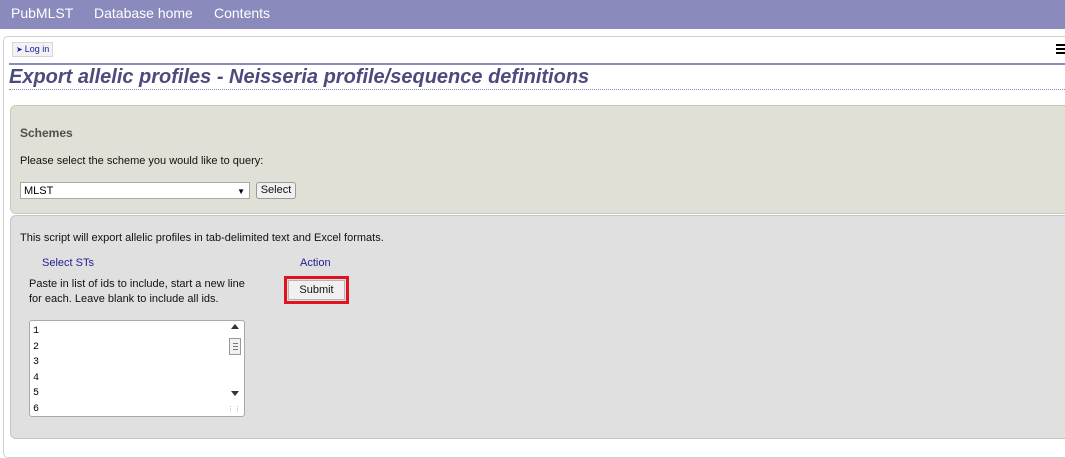 The width and height of the screenshot is (1065, 458). Describe the element at coordinates (315, 263) in the screenshot. I see `action-legend: Action` at that location.